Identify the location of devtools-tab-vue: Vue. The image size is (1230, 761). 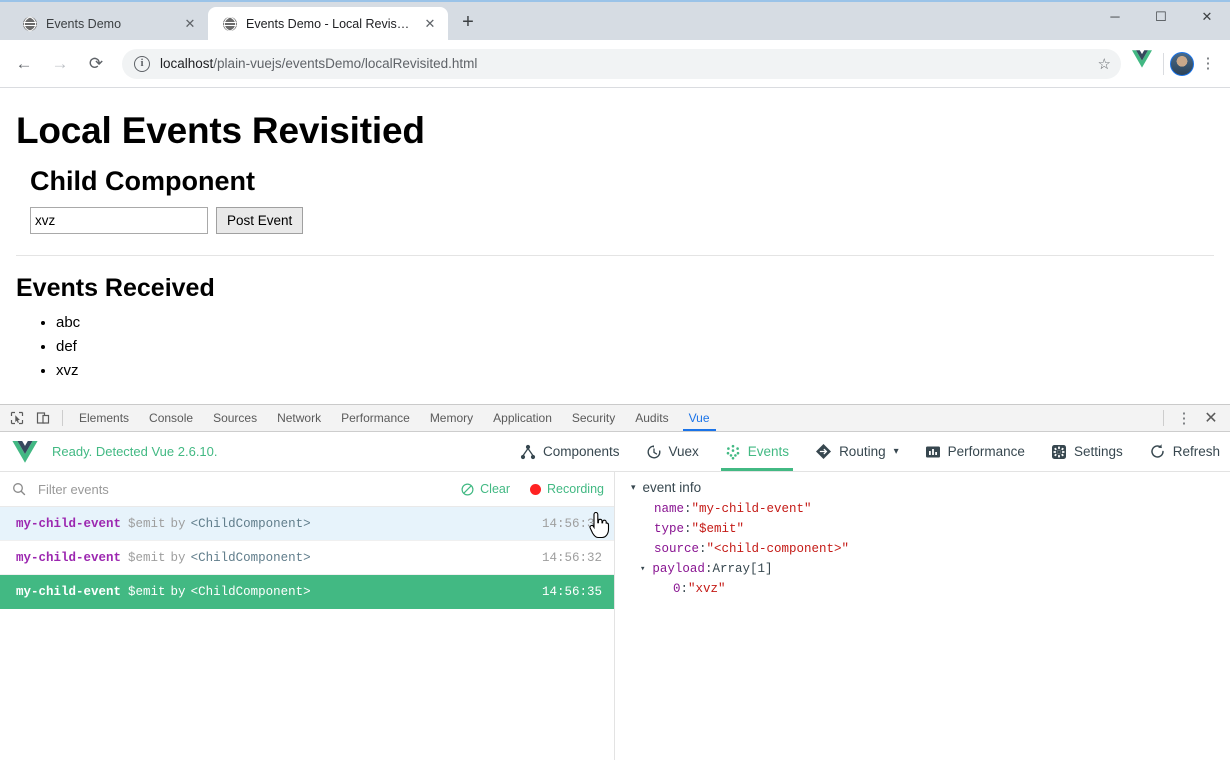
(699, 418).